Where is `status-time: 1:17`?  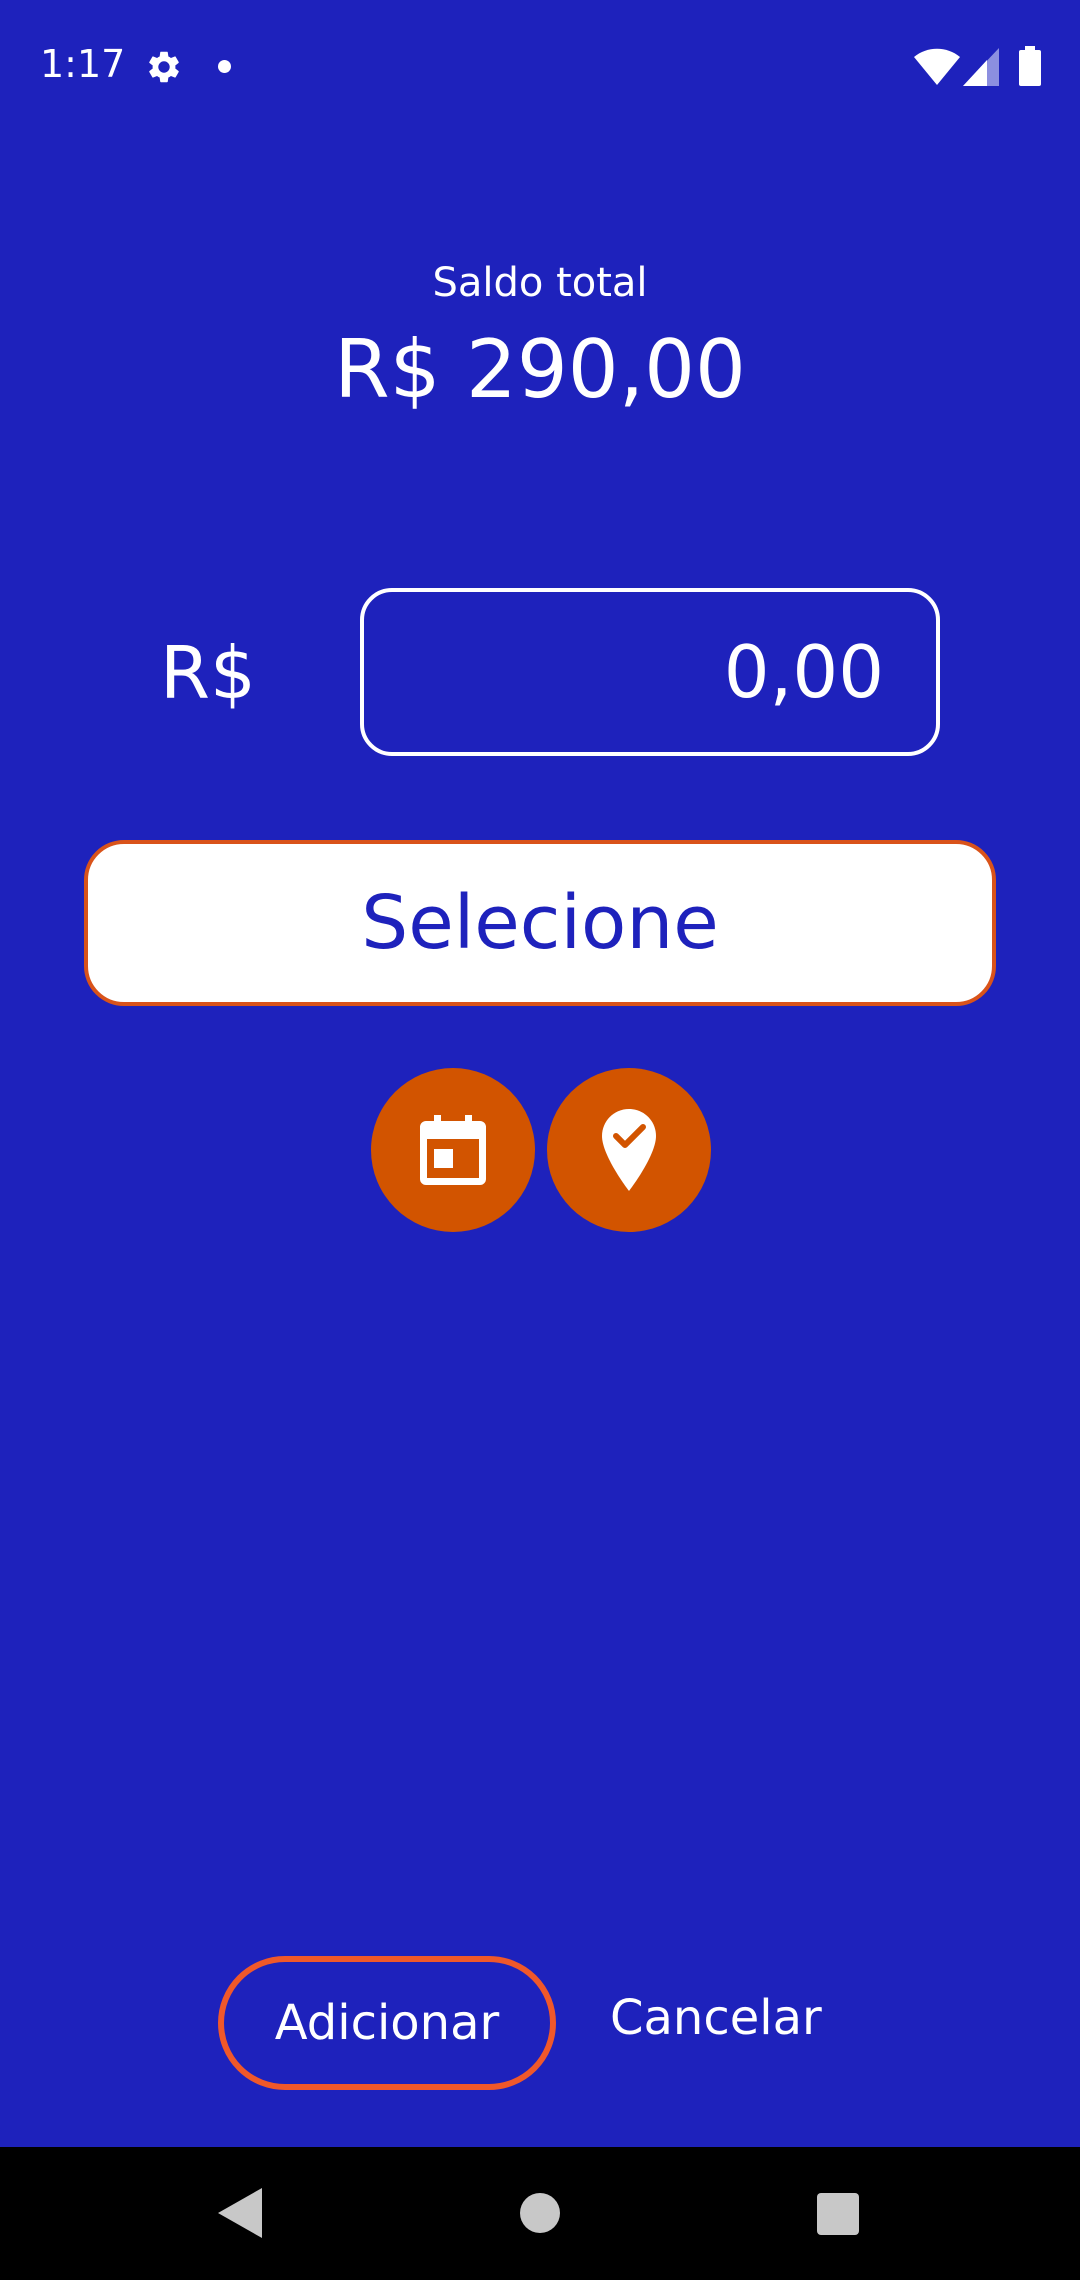 status-time: 1:17 is located at coordinates (83, 64).